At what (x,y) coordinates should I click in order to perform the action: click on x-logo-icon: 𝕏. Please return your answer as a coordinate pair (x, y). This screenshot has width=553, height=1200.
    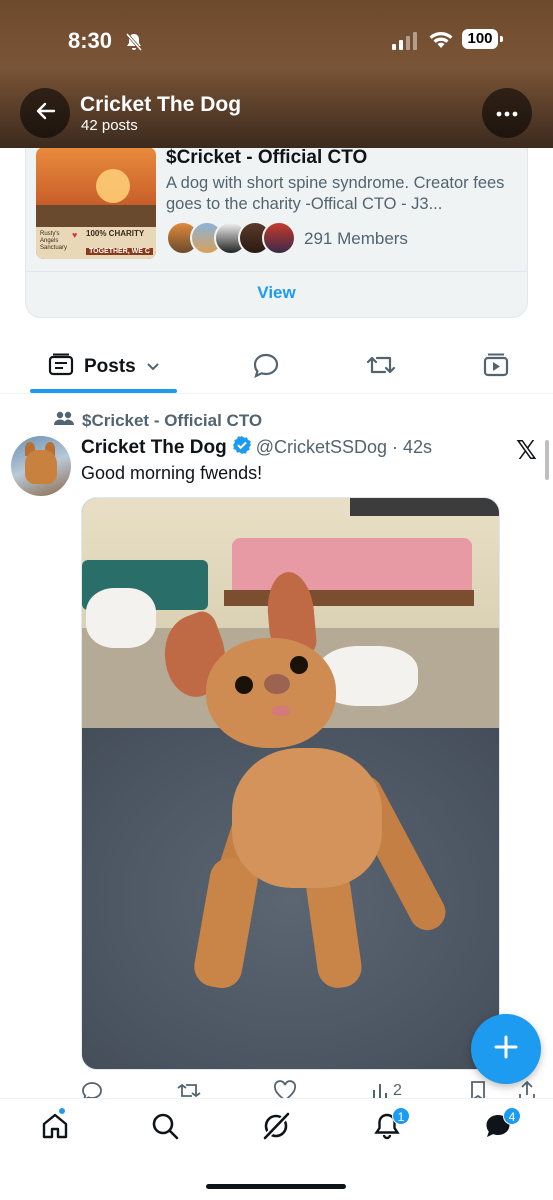
    Looking at the image, I should click on (526, 450).